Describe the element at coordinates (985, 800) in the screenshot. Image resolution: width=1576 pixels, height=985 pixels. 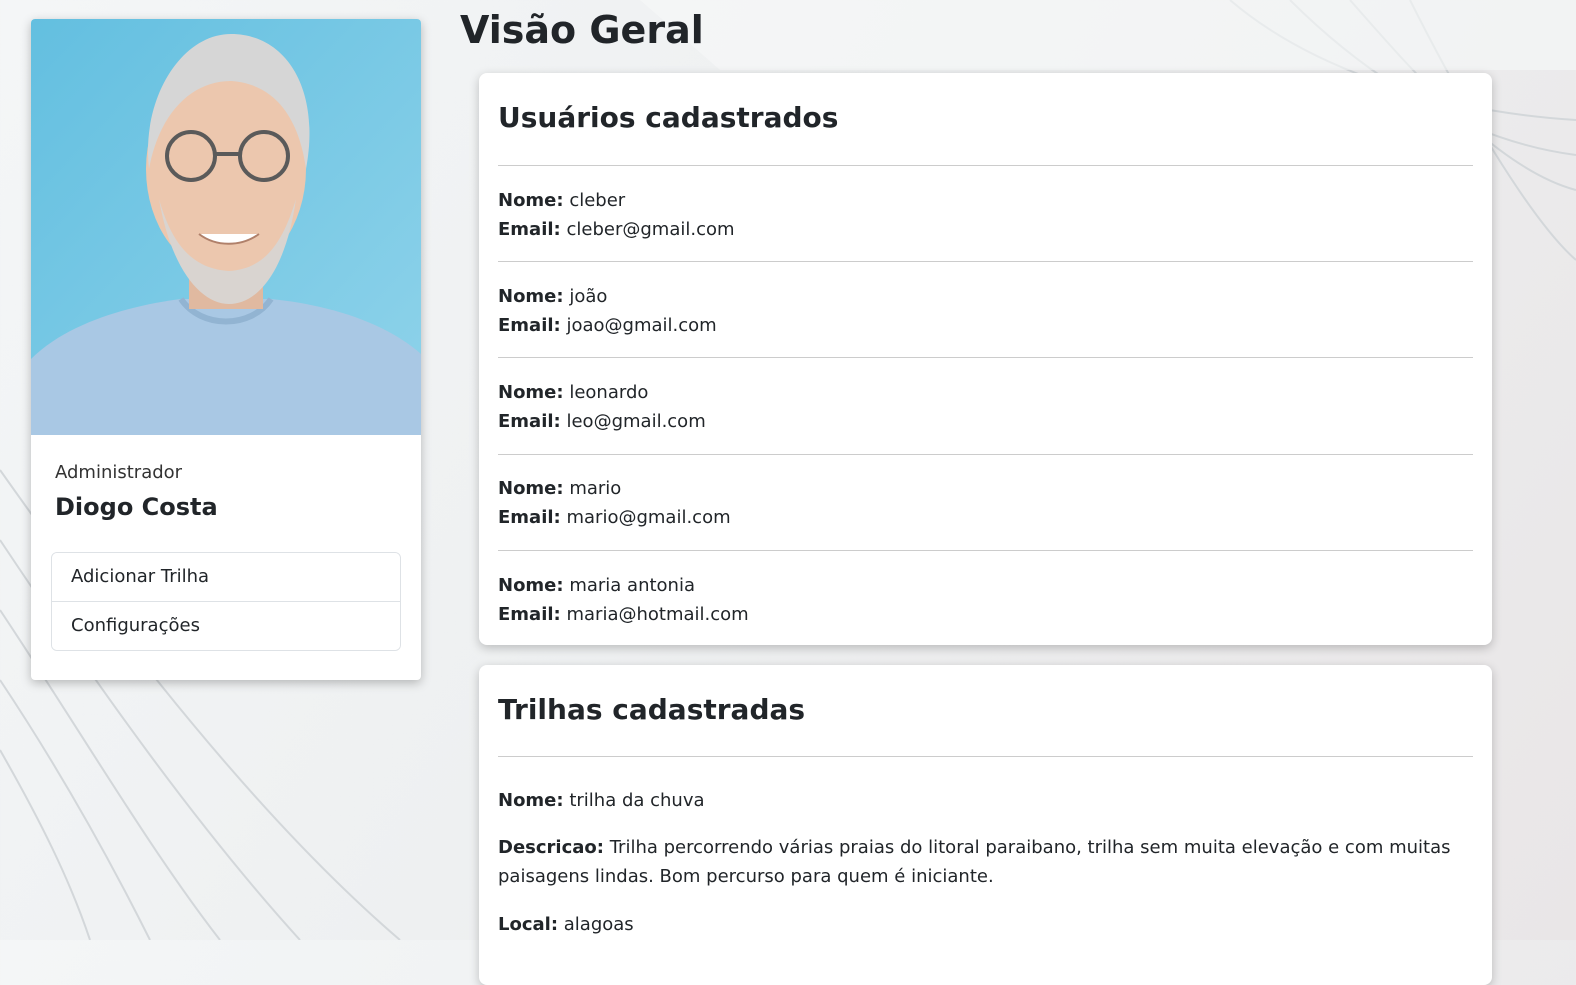
I see `trail-name-row: Nome: trilha da chuva` at that location.